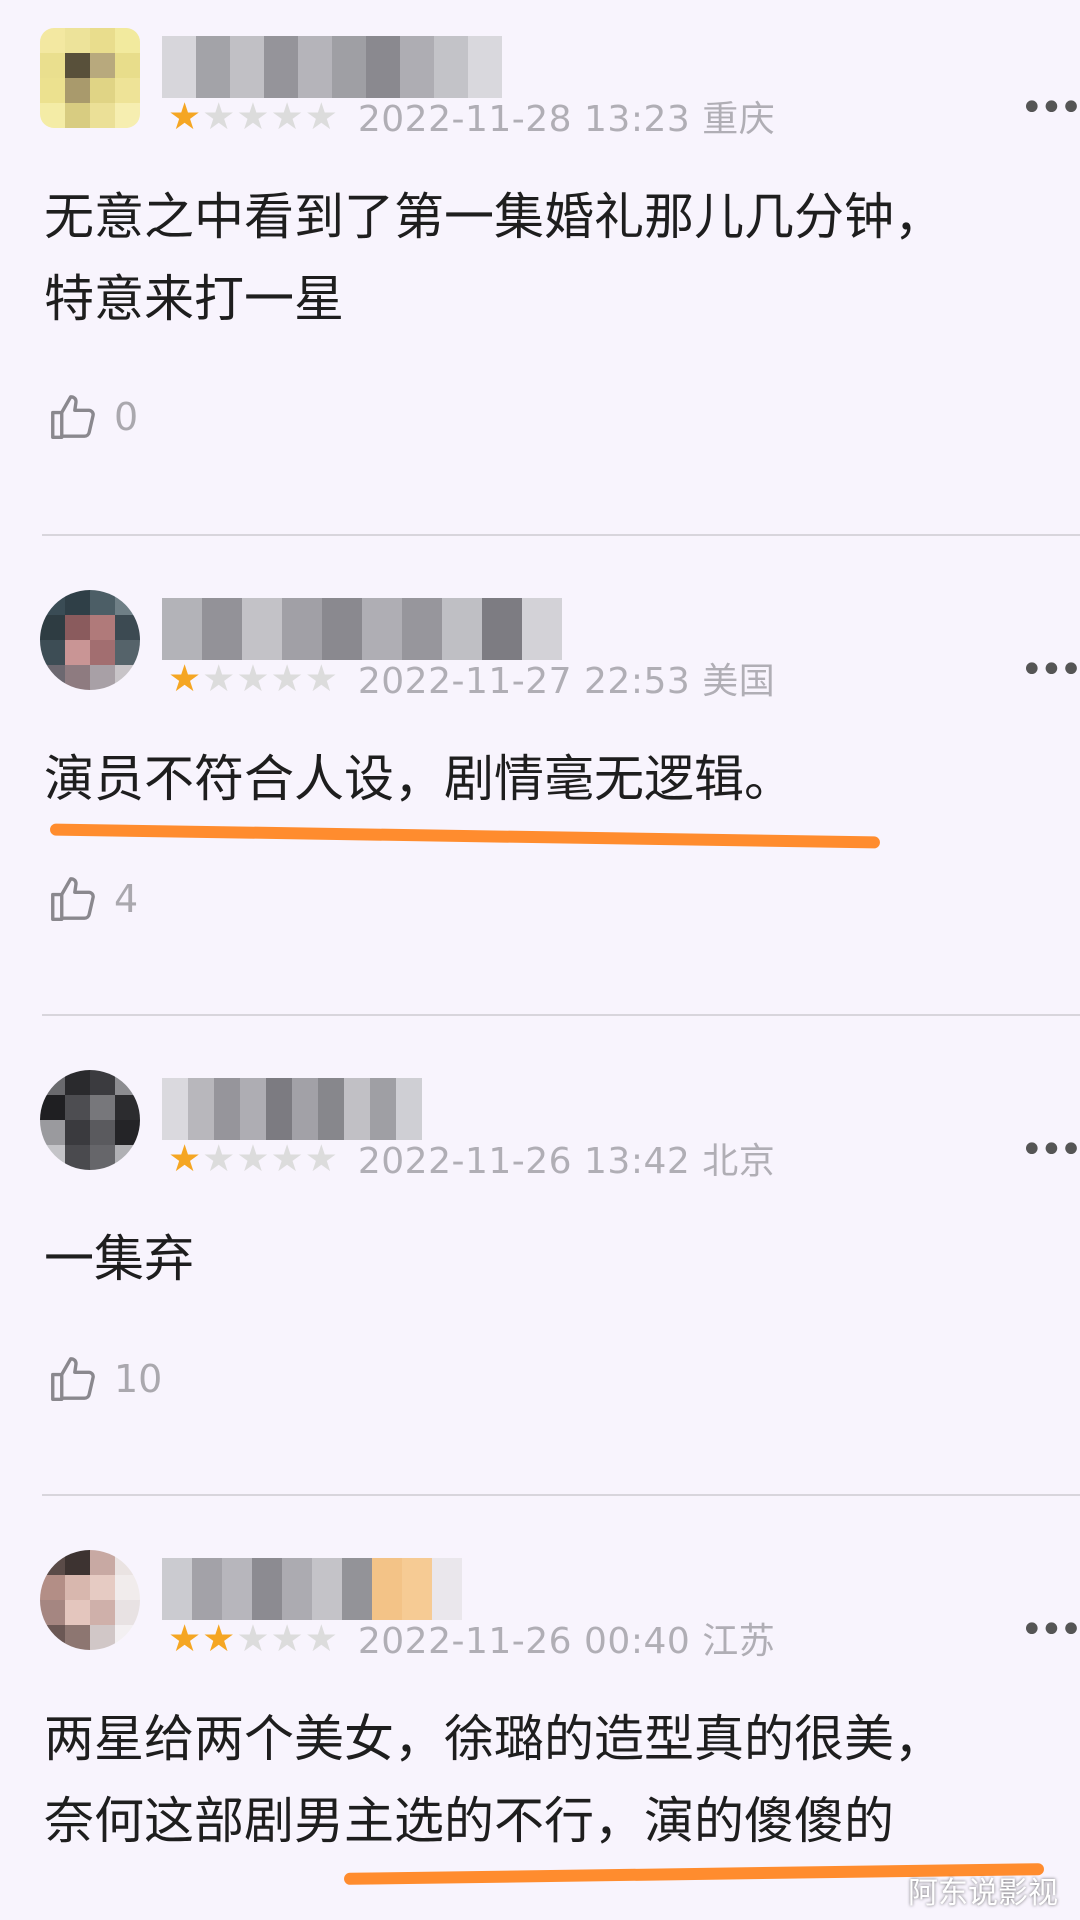 This screenshot has width=1080, height=1920. What do you see at coordinates (566, 119) in the screenshot?
I see `review-timestamp: 2022-11-28 13:23 重庆` at bounding box center [566, 119].